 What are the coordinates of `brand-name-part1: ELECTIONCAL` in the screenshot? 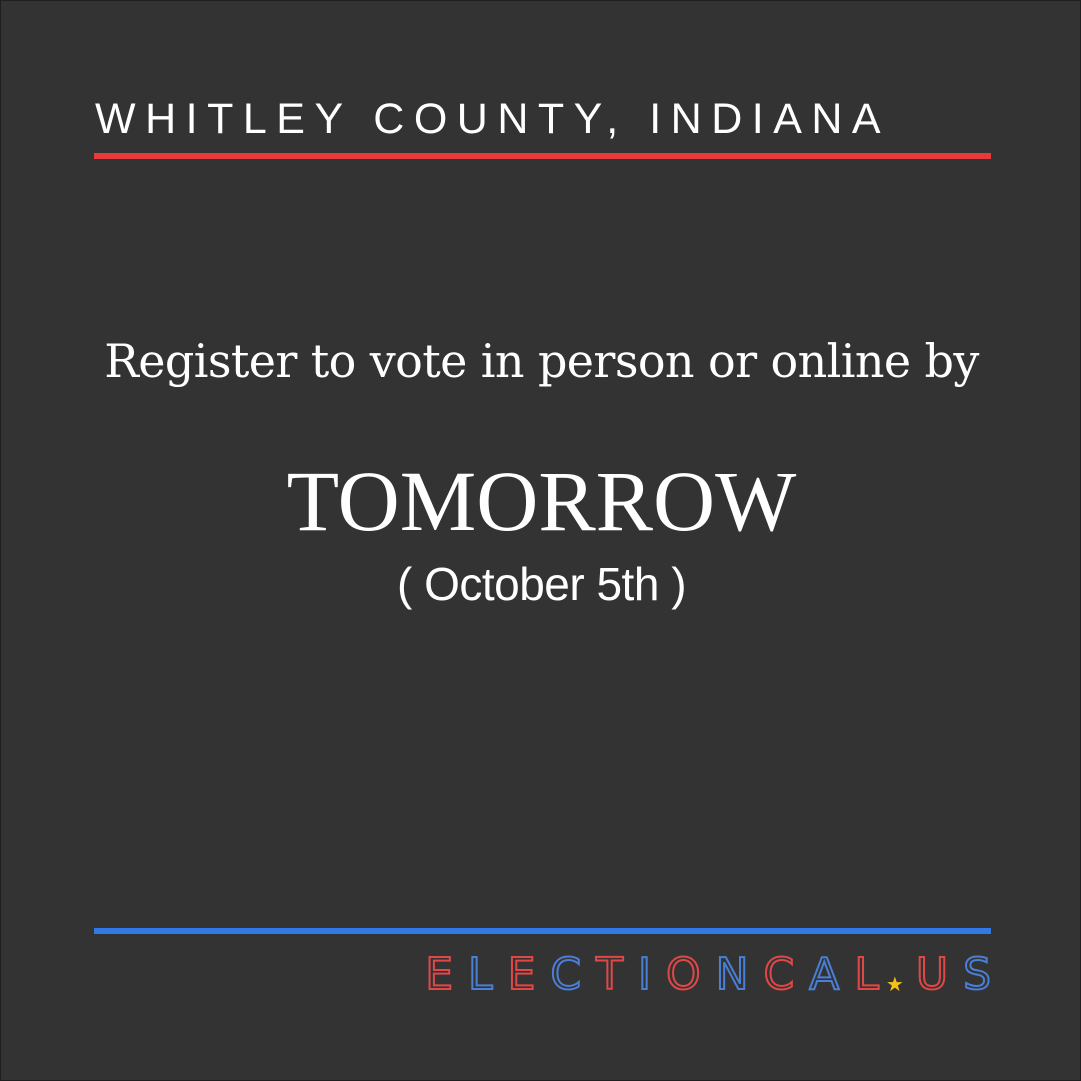 It's located at (659, 975).